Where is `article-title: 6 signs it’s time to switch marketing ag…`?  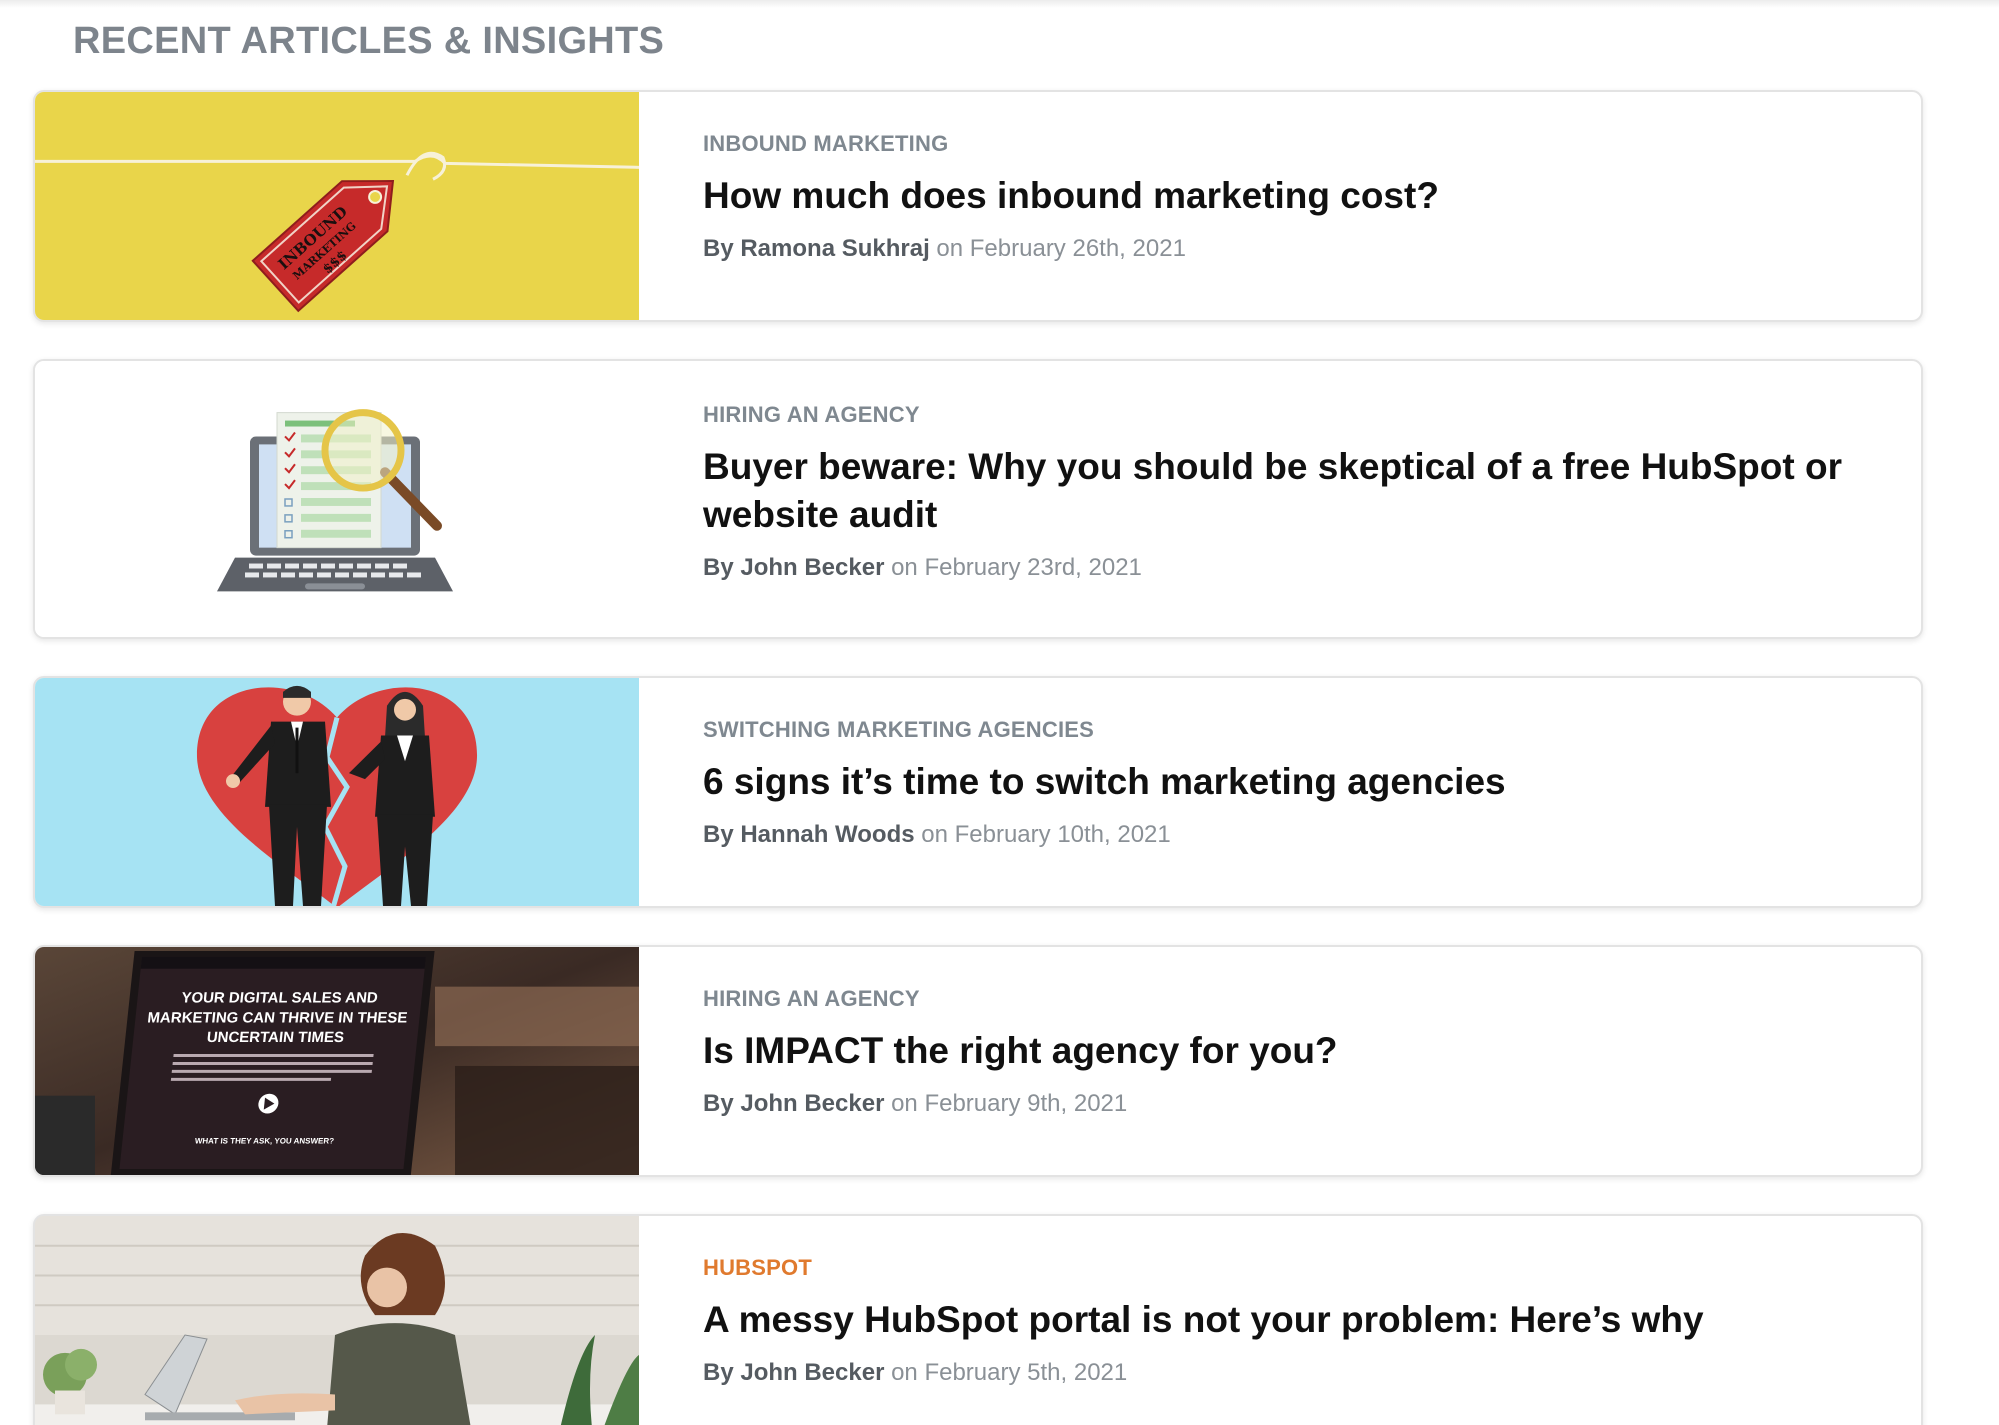 article-title: 6 signs it’s time to switch marketing ag… is located at coordinates (1292, 782).